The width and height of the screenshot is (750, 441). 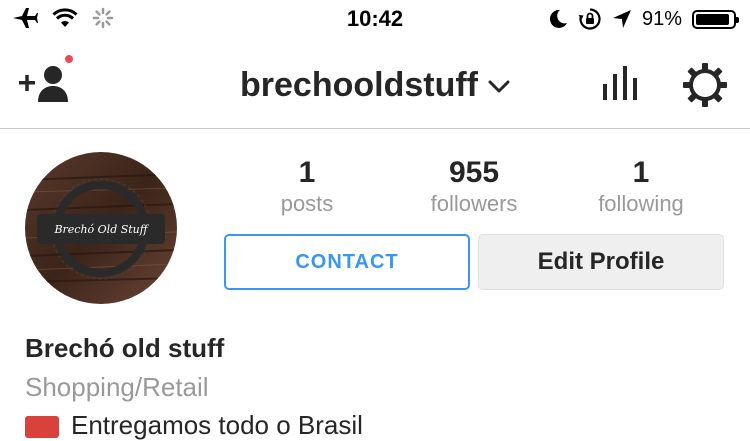 What do you see at coordinates (474, 203) in the screenshot?
I see `stat-label: followers` at bounding box center [474, 203].